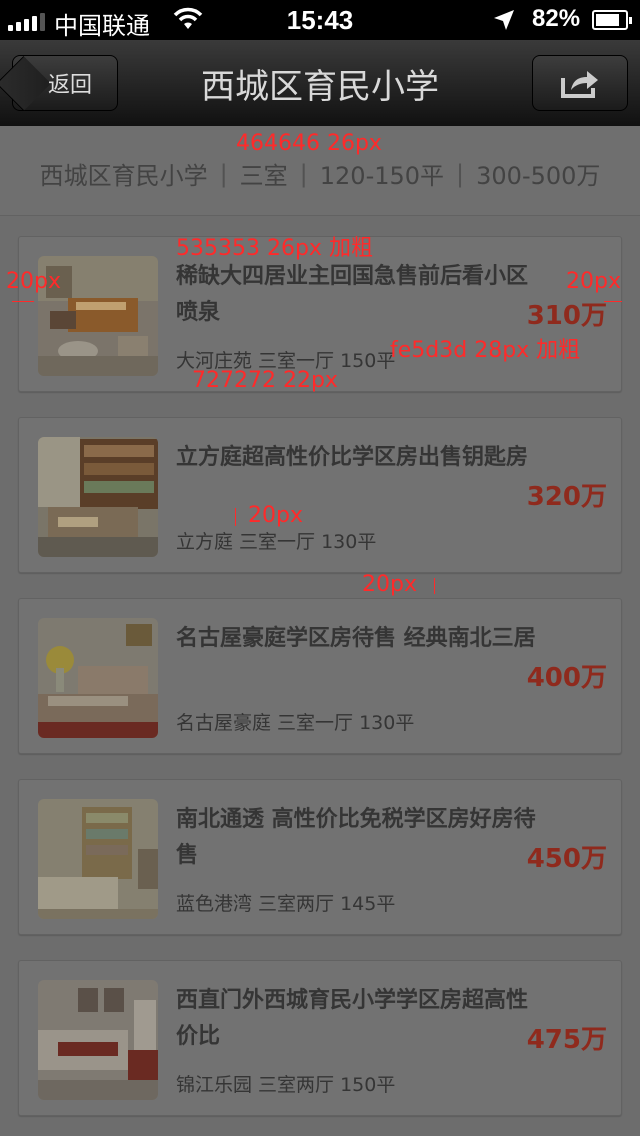 This screenshot has width=640, height=1136. Describe the element at coordinates (286, 904) in the screenshot. I see `listing-details: 蓝色港湾 三室两厅 145平` at that location.